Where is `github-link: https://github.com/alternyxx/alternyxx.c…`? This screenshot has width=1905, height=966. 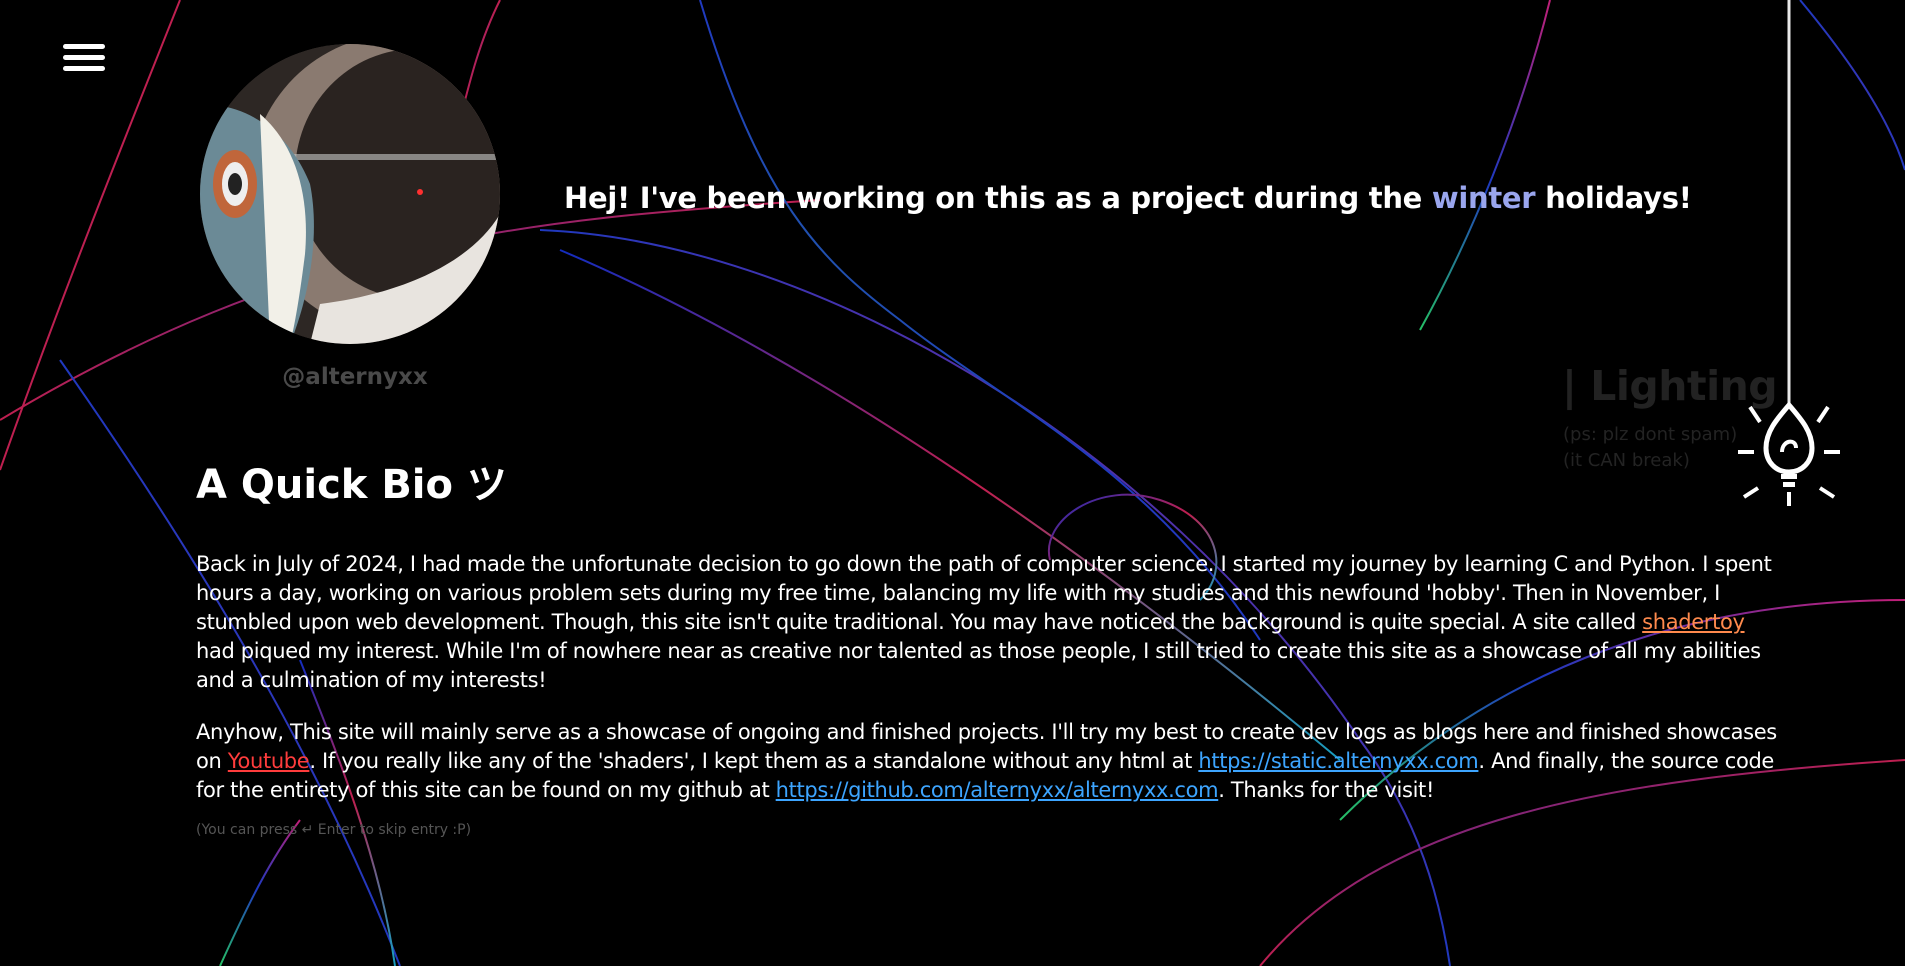 github-link: https://github.com/alternyxx/alternyxx.c… is located at coordinates (997, 790).